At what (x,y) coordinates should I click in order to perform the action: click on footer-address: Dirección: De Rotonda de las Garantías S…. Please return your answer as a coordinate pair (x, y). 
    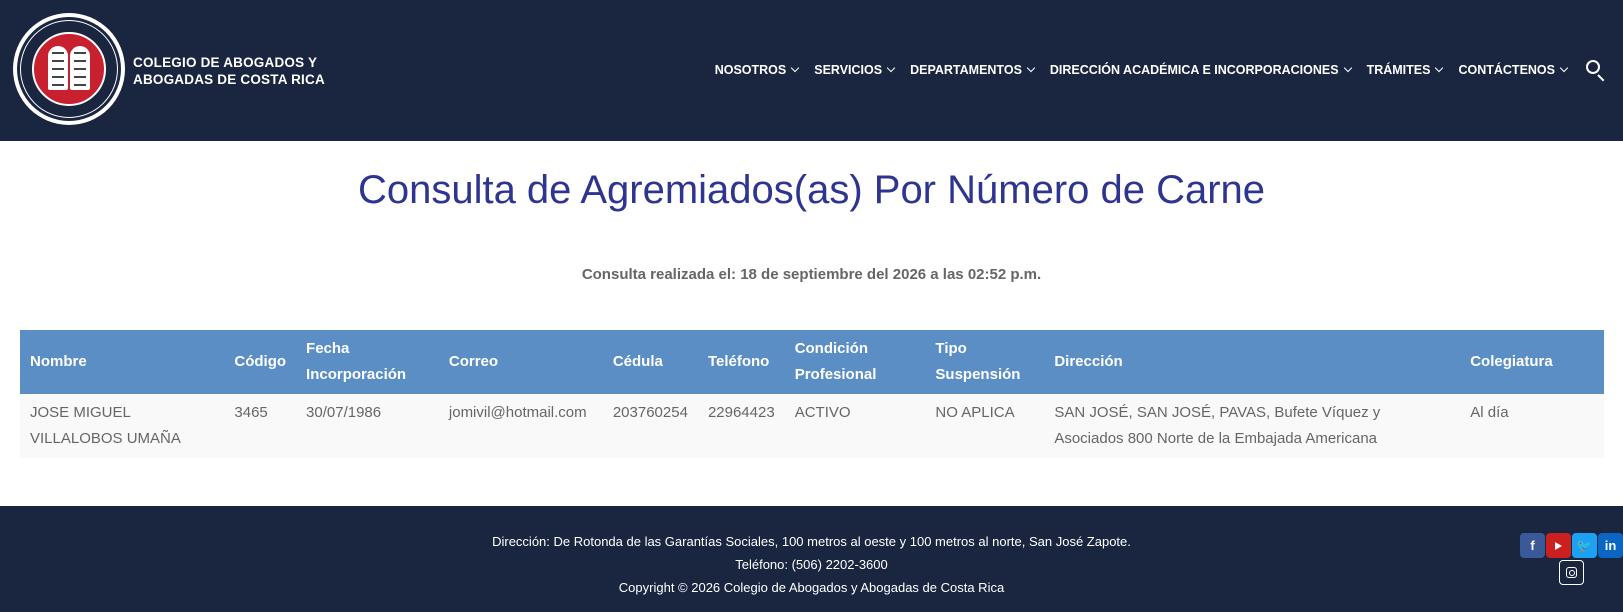
    Looking at the image, I should click on (811, 541).